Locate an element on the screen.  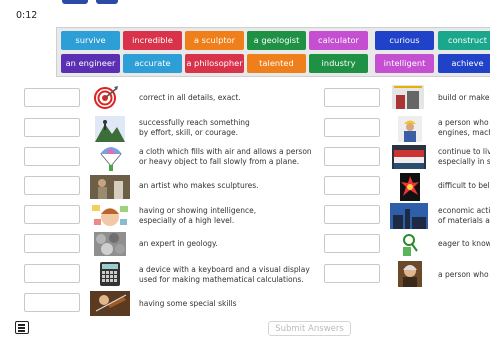
sculptor-photo is located at coordinates (110, 187).